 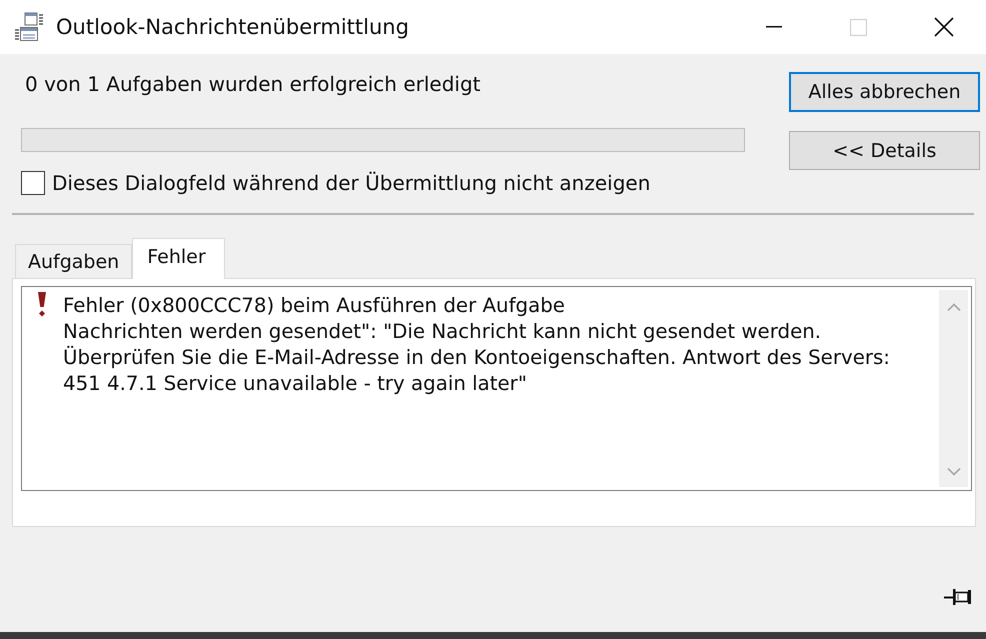 I want to click on dialog-button: Alles abbrechen, so click(x=884, y=92).